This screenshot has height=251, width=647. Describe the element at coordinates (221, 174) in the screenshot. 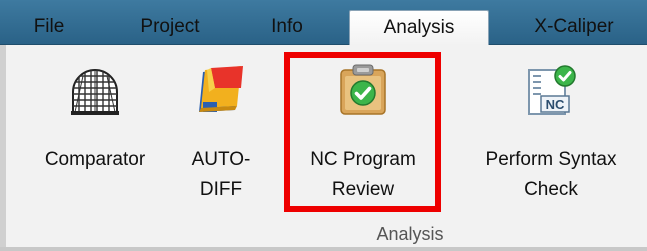

I see `auto-diff-label: AUTO- DIFF` at that location.